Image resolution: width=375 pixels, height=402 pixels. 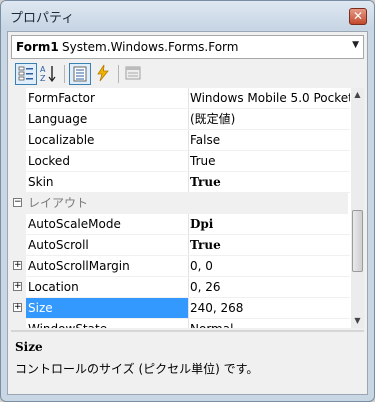 I want to click on scroll-down-arrow-icon: ▼, so click(x=357, y=321).